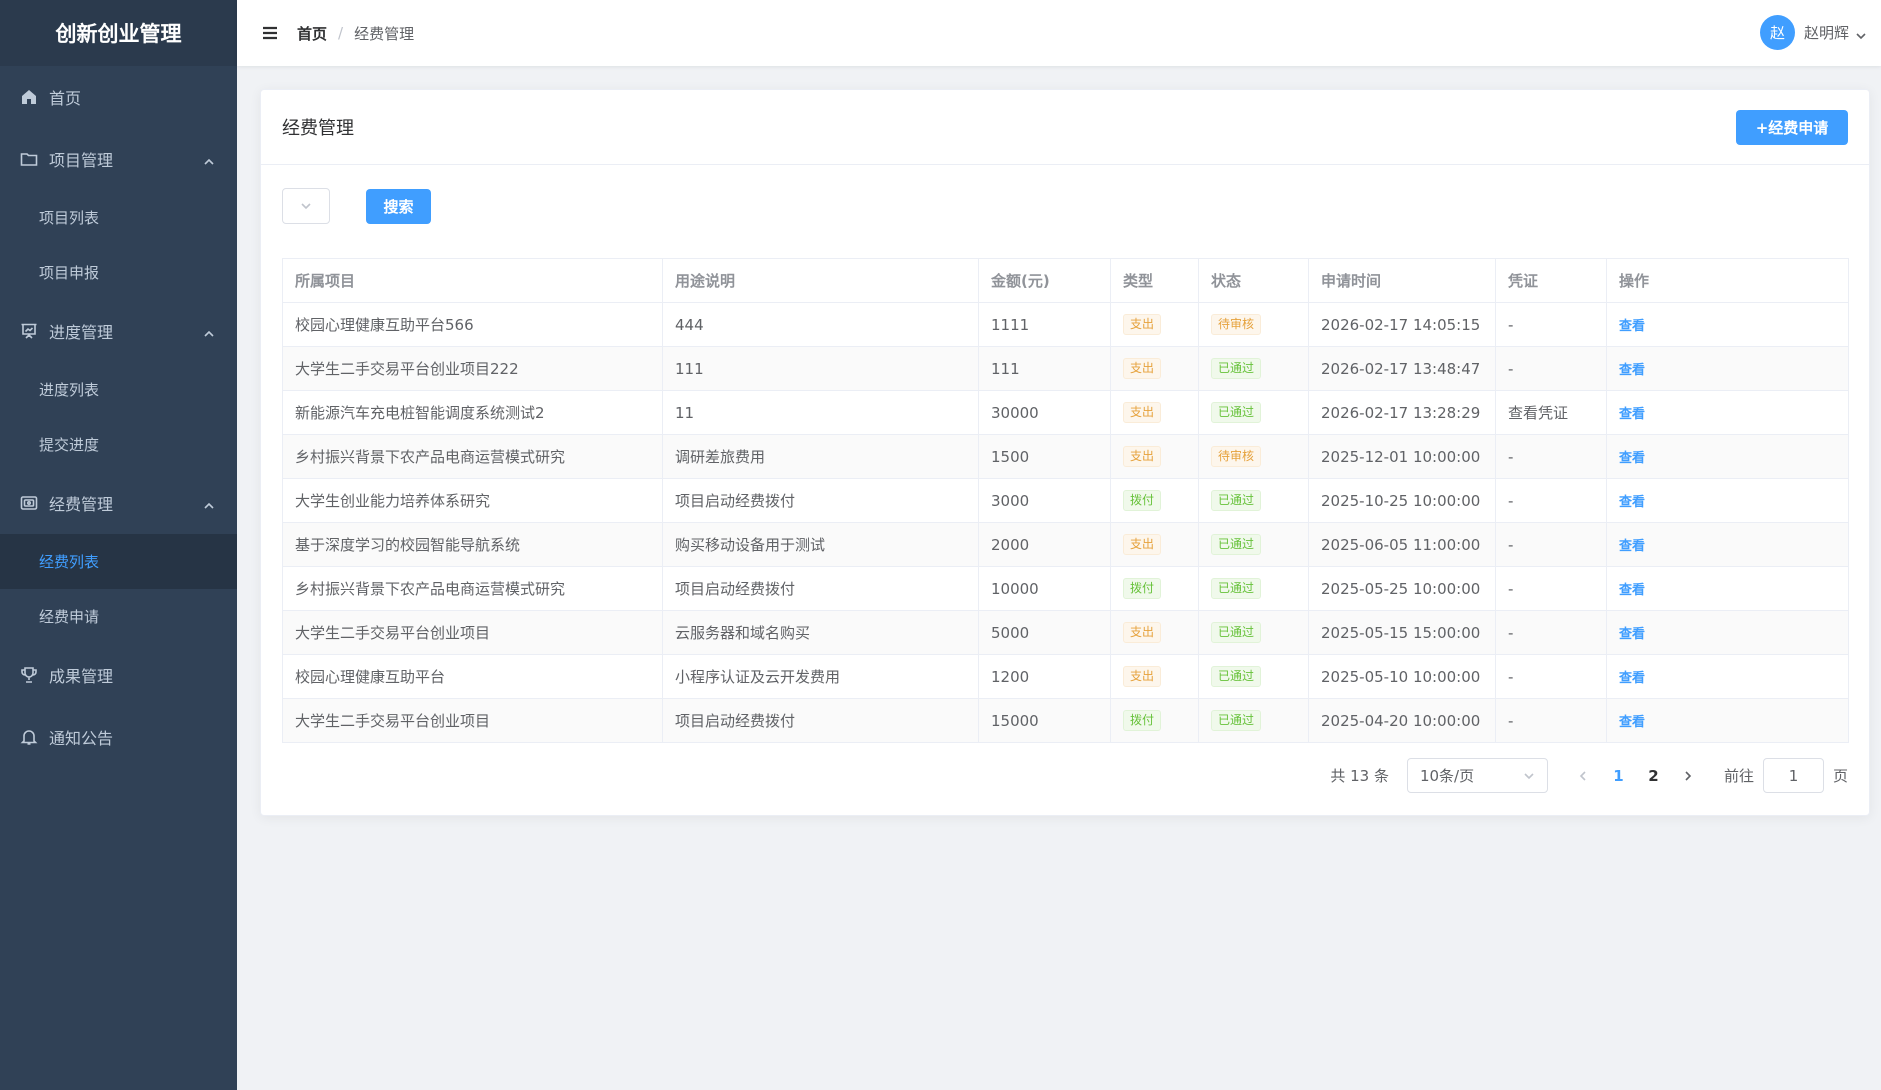 The width and height of the screenshot is (1881, 1090). I want to click on sidebar-item-funding-list: 经费列表, so click(118, 561).